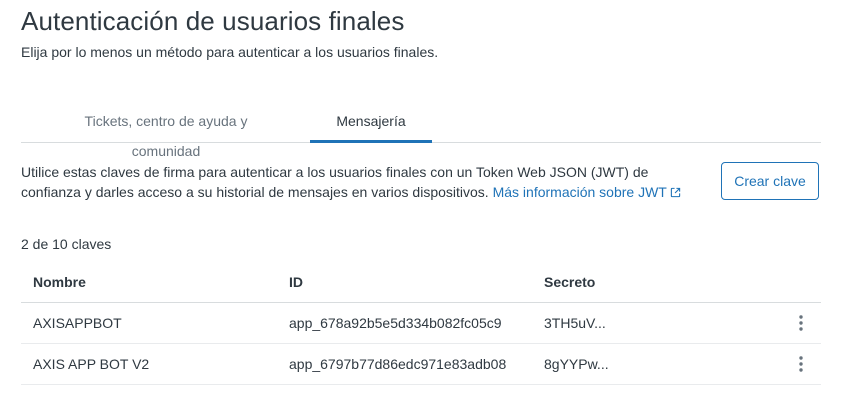 This screenshot has height=417, width=863. Describe the element at coordinates (296, 282) in the screenshot. I see `column-header-id: ID` at that location.